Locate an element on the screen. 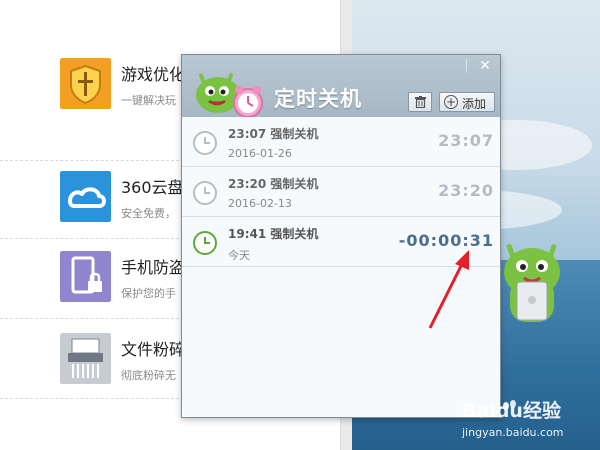 The width and height of the screenshot is (600, 450). annotation-arrow-icon is located at coordinates (448, 289).